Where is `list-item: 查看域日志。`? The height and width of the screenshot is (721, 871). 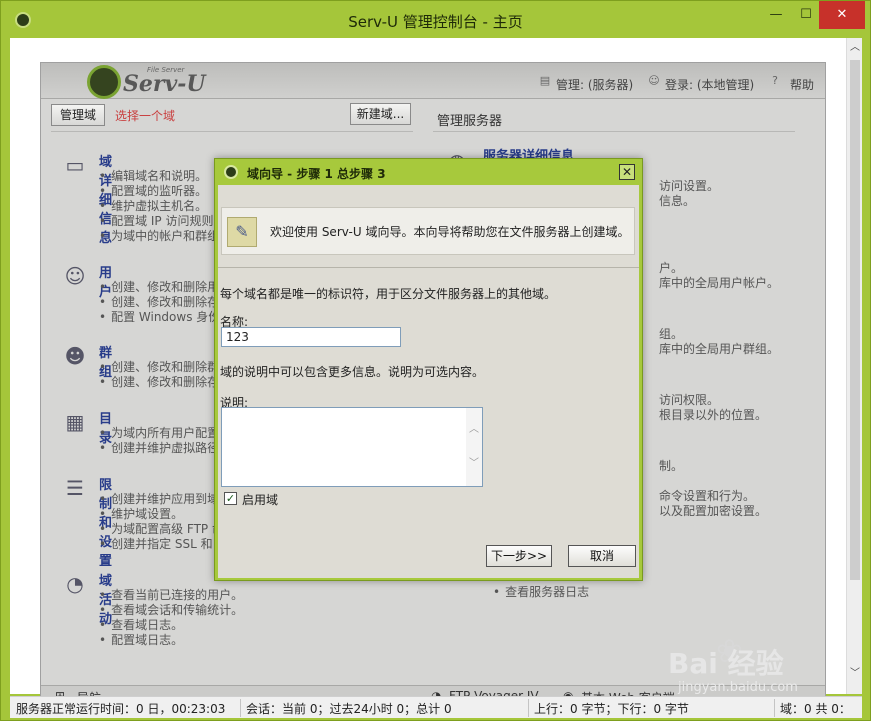 list-item: 查看域日志。 is located at coordinates (171, 625).